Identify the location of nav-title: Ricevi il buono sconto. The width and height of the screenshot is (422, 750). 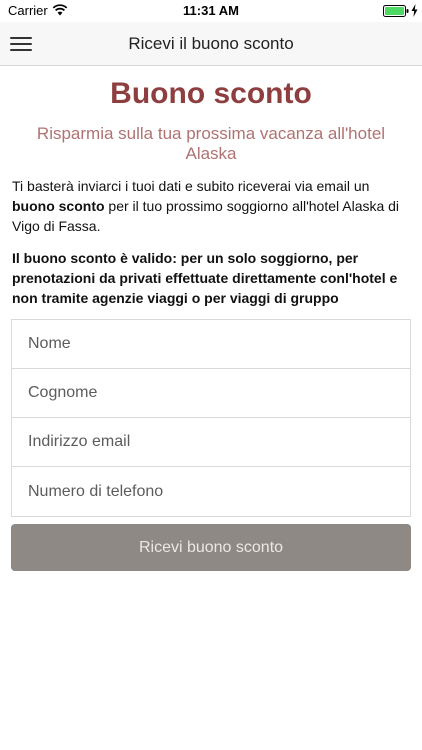
(211, 43).